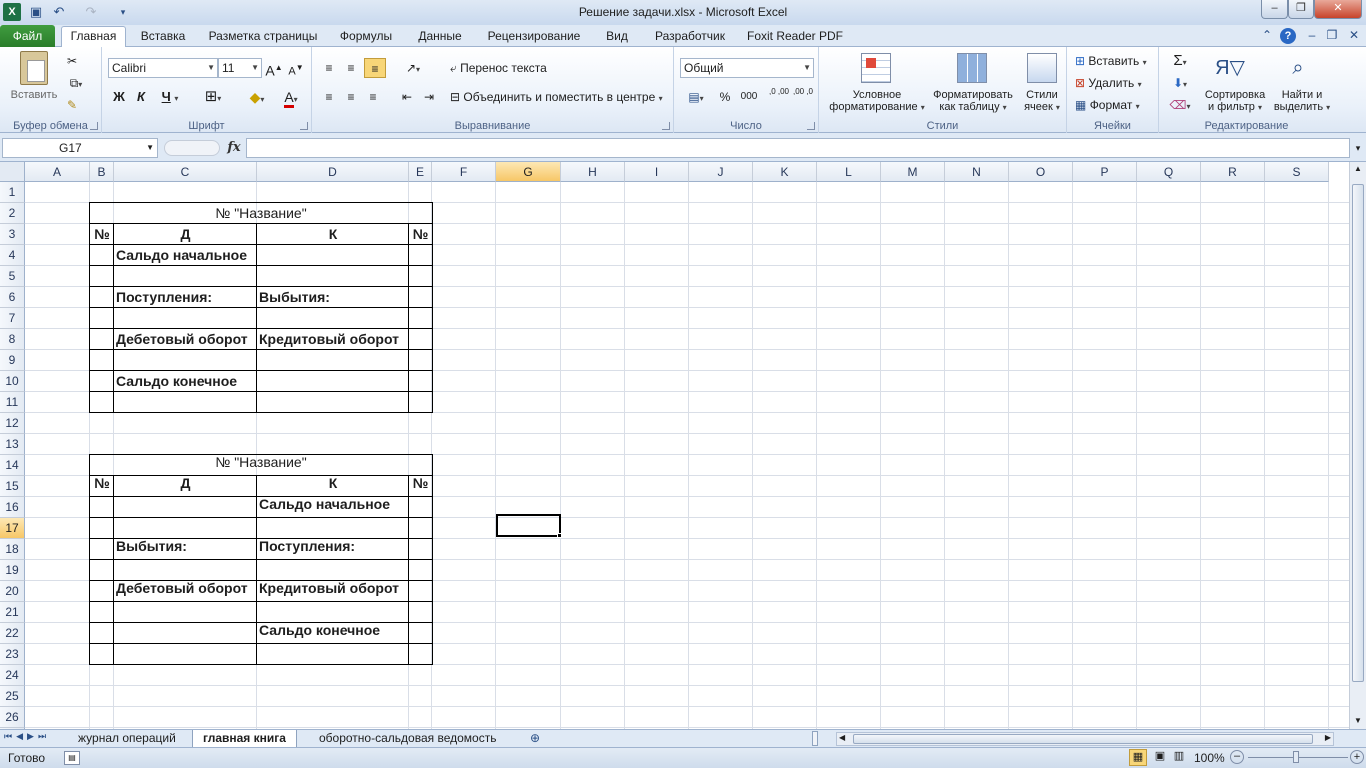  Describe the element at coordinates (505, 68) in the screenshot. I see `wrap-text-button: ⤶ Перенос текста` at that location.